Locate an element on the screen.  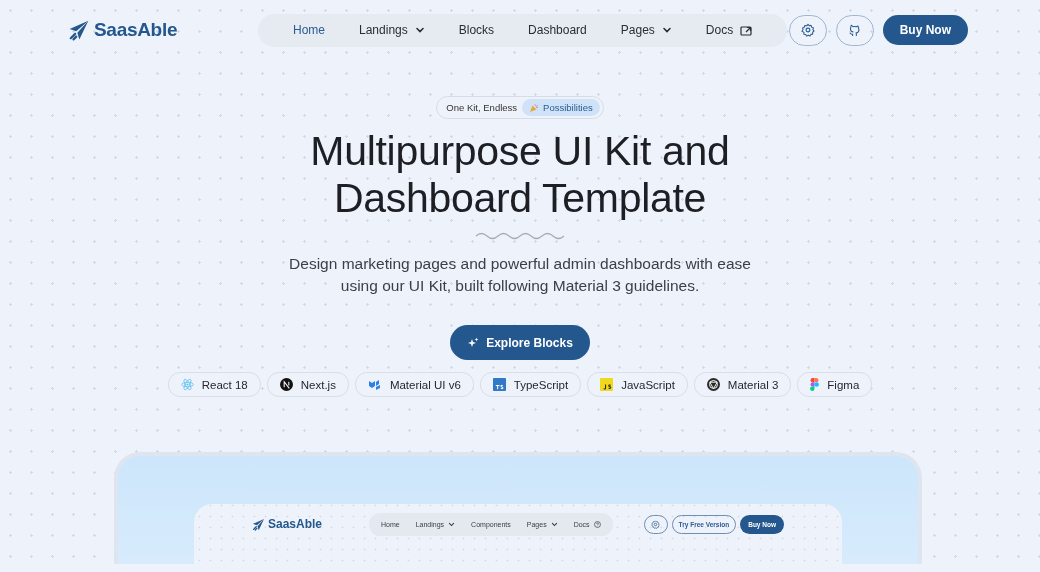
highlight-text: Possibilities is located at coordinates (568, 107).